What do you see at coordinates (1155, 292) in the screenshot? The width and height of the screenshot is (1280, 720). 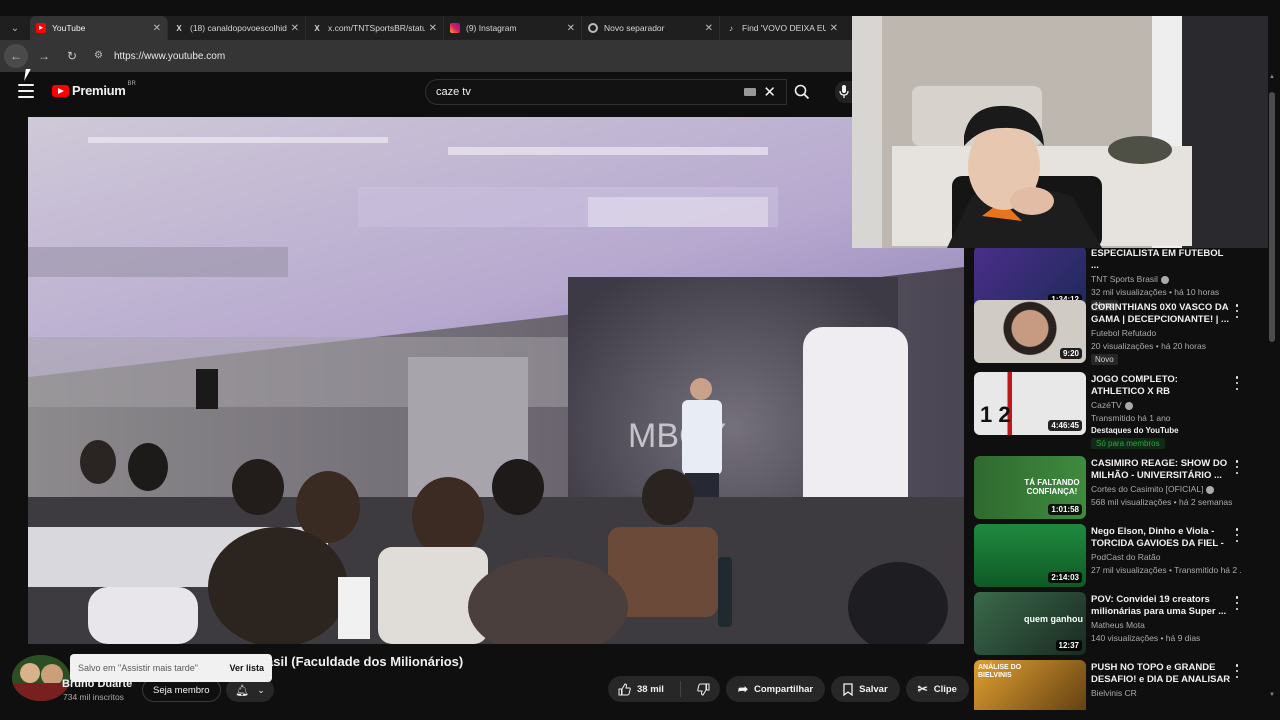 I see `related-video-meta: 32 mil visualizações • há 10 horas` at bounding box center [1155, 292].